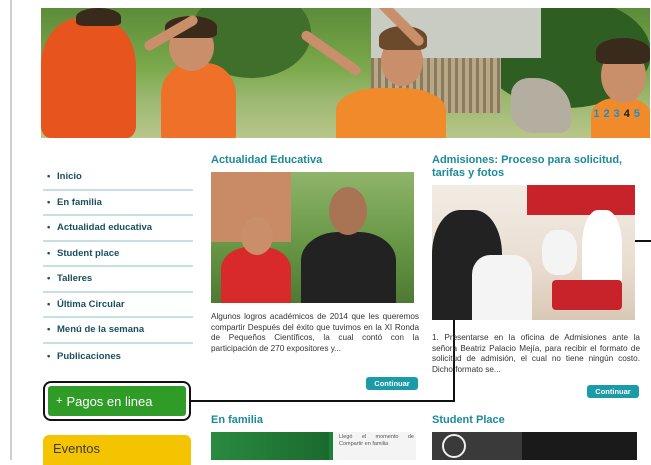 The image size is (651, 465). What do you see at coordinates (75, 279) in the screenshot?
I see `sidebar-item-label: Talleres` at bounding box center [75, 279].